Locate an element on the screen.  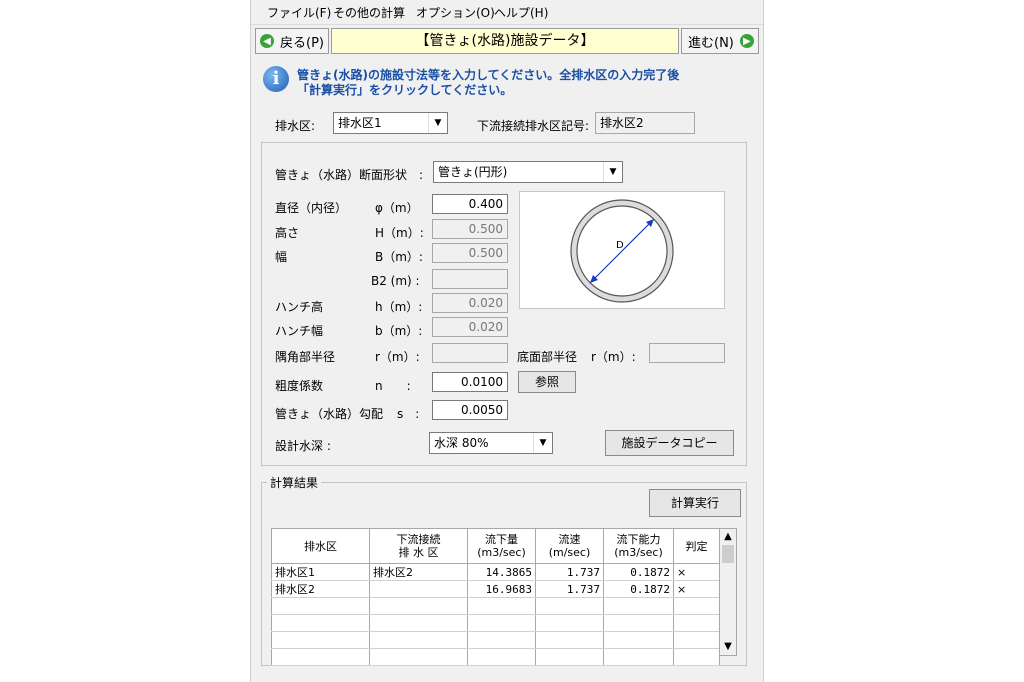
shape-value: 管きょ(円形) is located at coordinates (473, 172).